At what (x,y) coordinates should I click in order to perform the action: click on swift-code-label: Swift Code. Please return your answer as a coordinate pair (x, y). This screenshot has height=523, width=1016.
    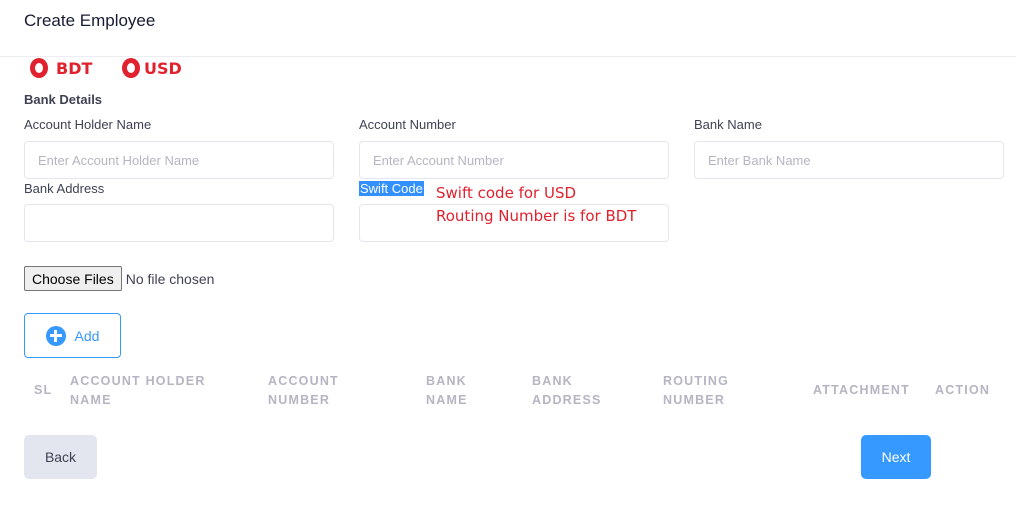
    Looking at the image, I should click on (391, 188).